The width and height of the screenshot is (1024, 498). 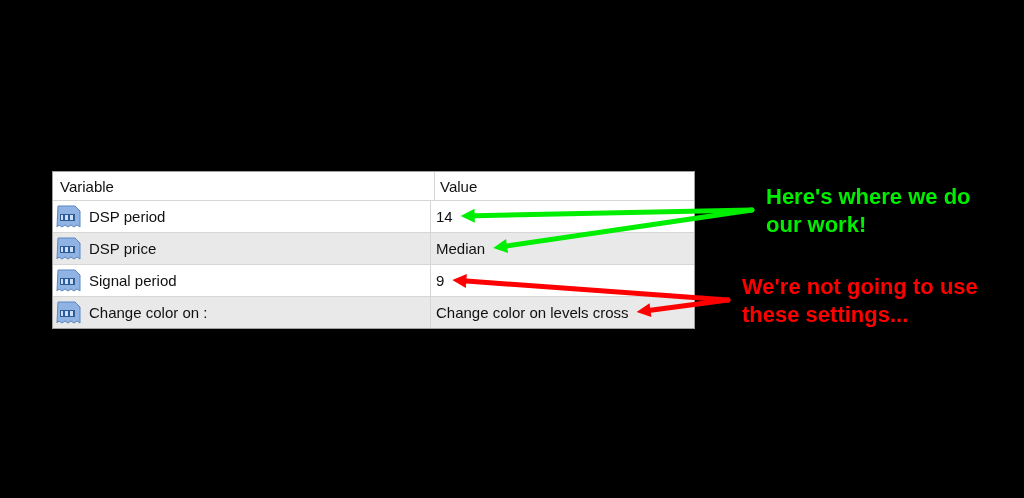 What do you see at coordinates (133, 280) in the screenshot?
I see `table-cell: Signal period` at bounding box center [133, 280].